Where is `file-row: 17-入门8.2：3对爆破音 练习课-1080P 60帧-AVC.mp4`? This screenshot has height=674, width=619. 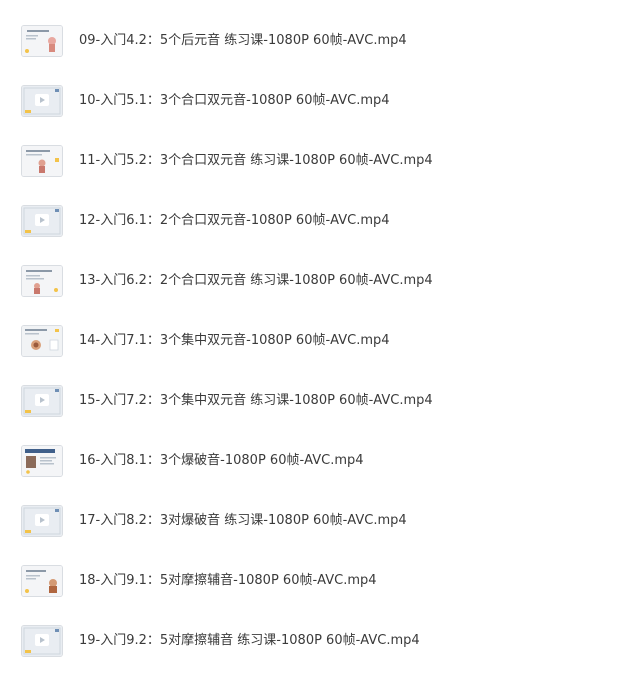
file-row: 17-入门8.2：3对爆破音 练习课-1080P 60帧-AVC.mp4 is located at coordinates (309, 521).